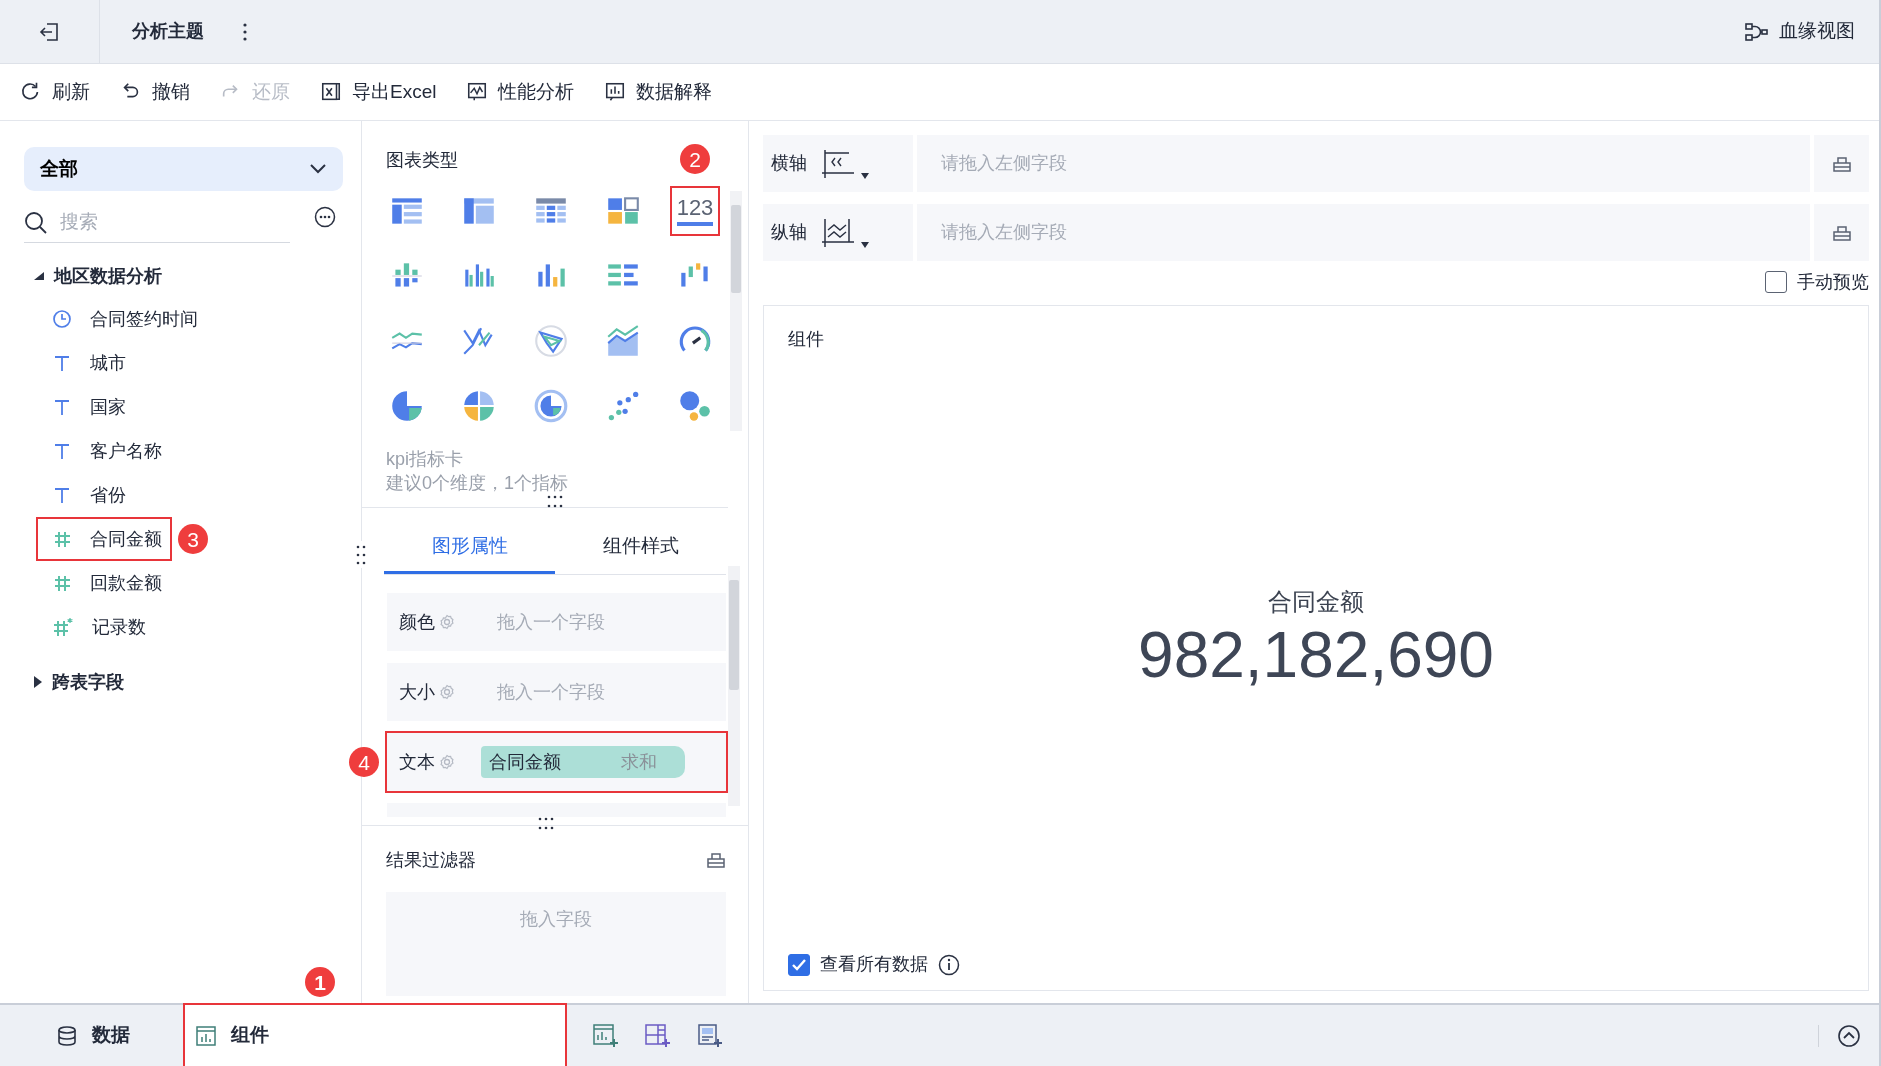  Describe the element at coordinates (122, 319) in the screenshot. I see `field-item: 合同签约时间` at that location.